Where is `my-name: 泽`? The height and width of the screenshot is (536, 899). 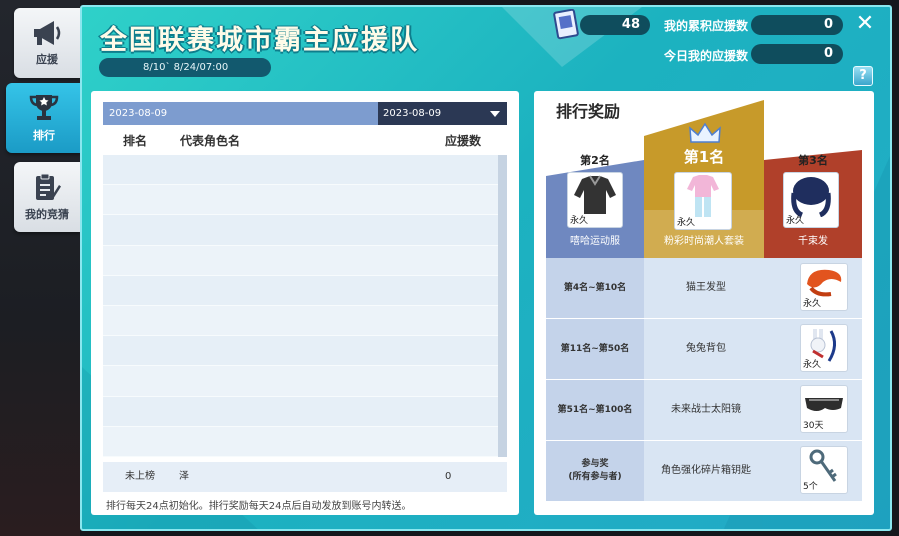
my-name: 泽 is located at coordinates (184, 476).